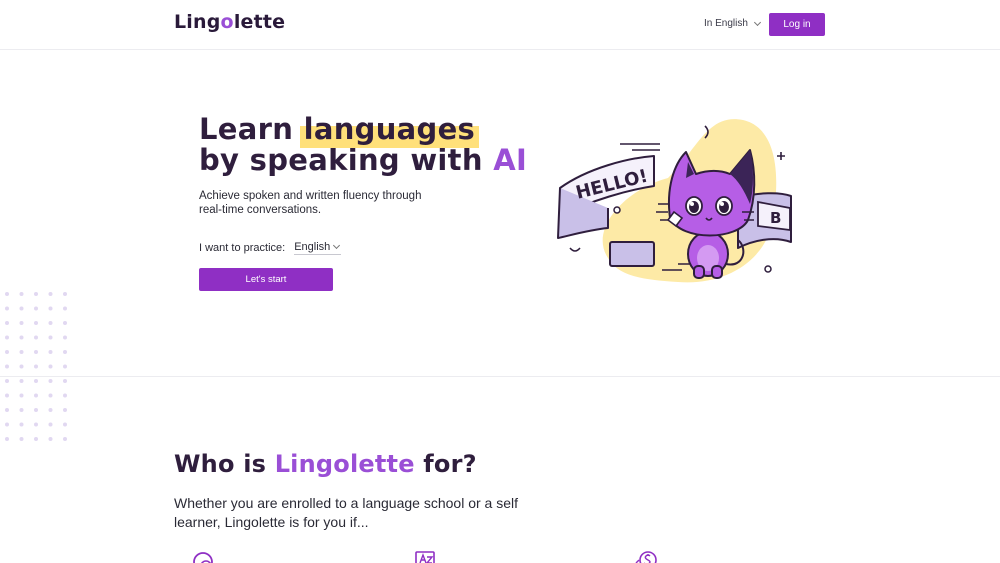 This screenshot has height=563, width=1000. I want to click on mascot-illustration: HELLO! B, so click(674, 201).